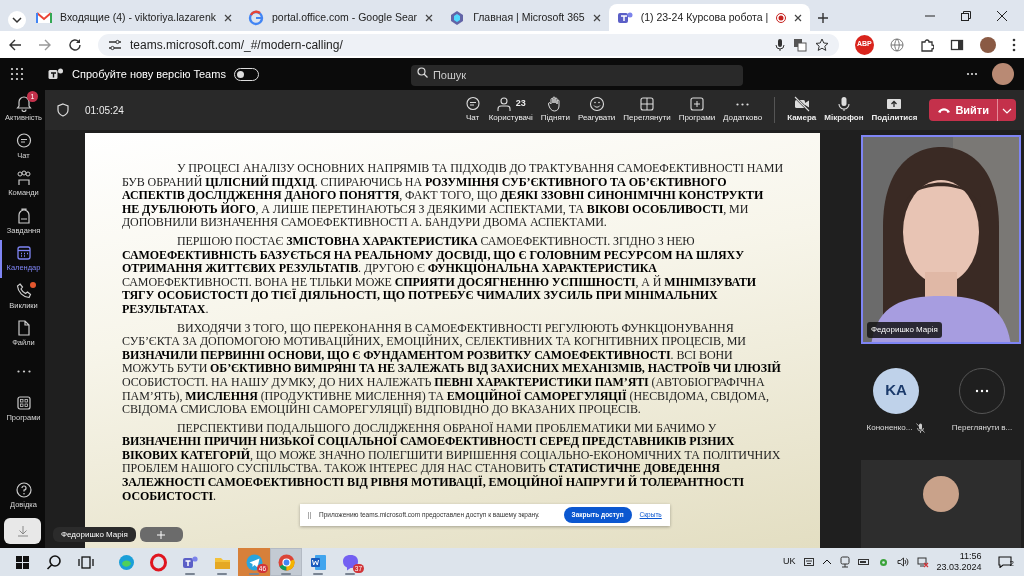 The width and height of the screenshot is (1024, 576). Describe the element at coordinates (959, 562) in the screenshot. I see `clock: 11:56 23.03.2024` at that location.